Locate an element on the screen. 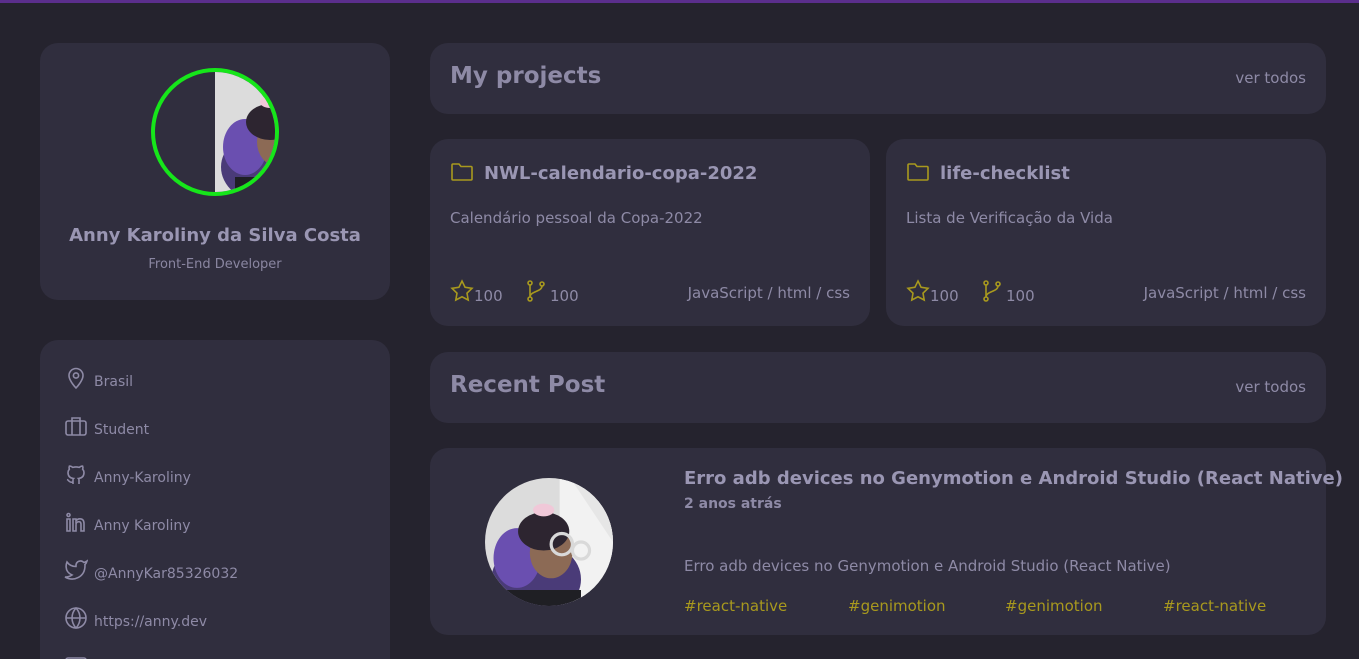 Image resolution: width=1359 pixels, height=659 pixels. info-label: Anny Karoliny is located at coordinates (142, 526).